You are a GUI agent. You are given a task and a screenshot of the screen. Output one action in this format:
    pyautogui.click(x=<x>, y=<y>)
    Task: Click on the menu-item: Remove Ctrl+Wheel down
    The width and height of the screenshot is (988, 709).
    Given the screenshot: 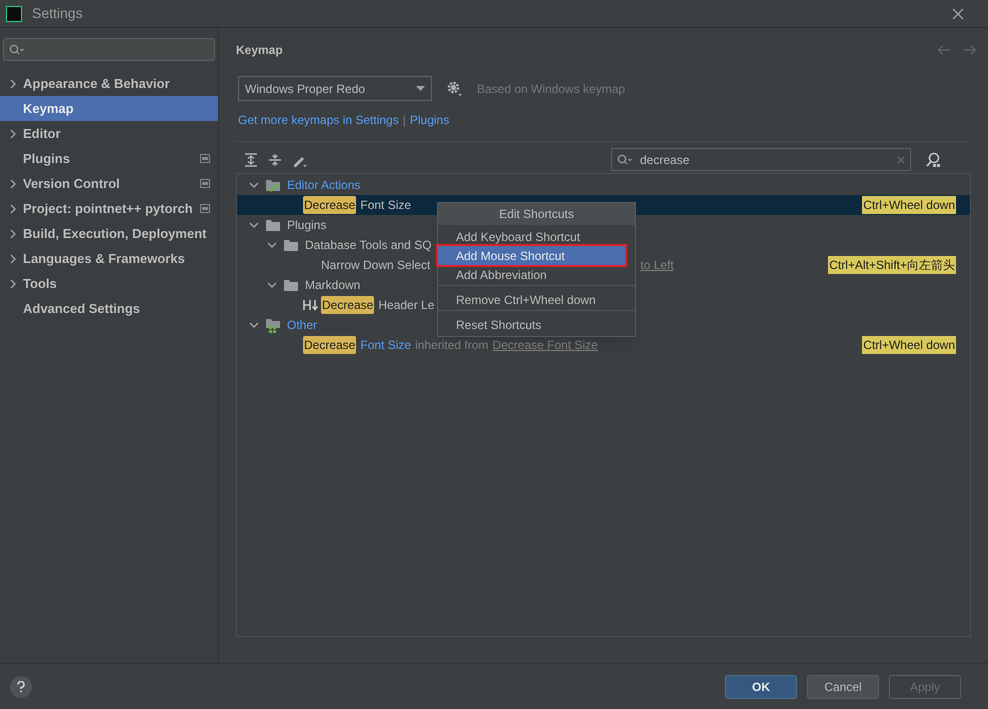 What is the action you would take?
    pyautogui.click(x=536, y=297)
    